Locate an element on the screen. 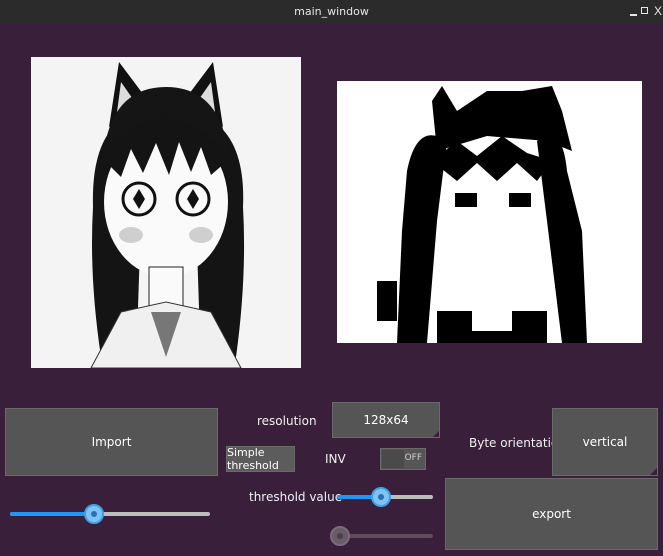 The image size is (663, 556). secondary-slider is located at coordinates (381, 536).